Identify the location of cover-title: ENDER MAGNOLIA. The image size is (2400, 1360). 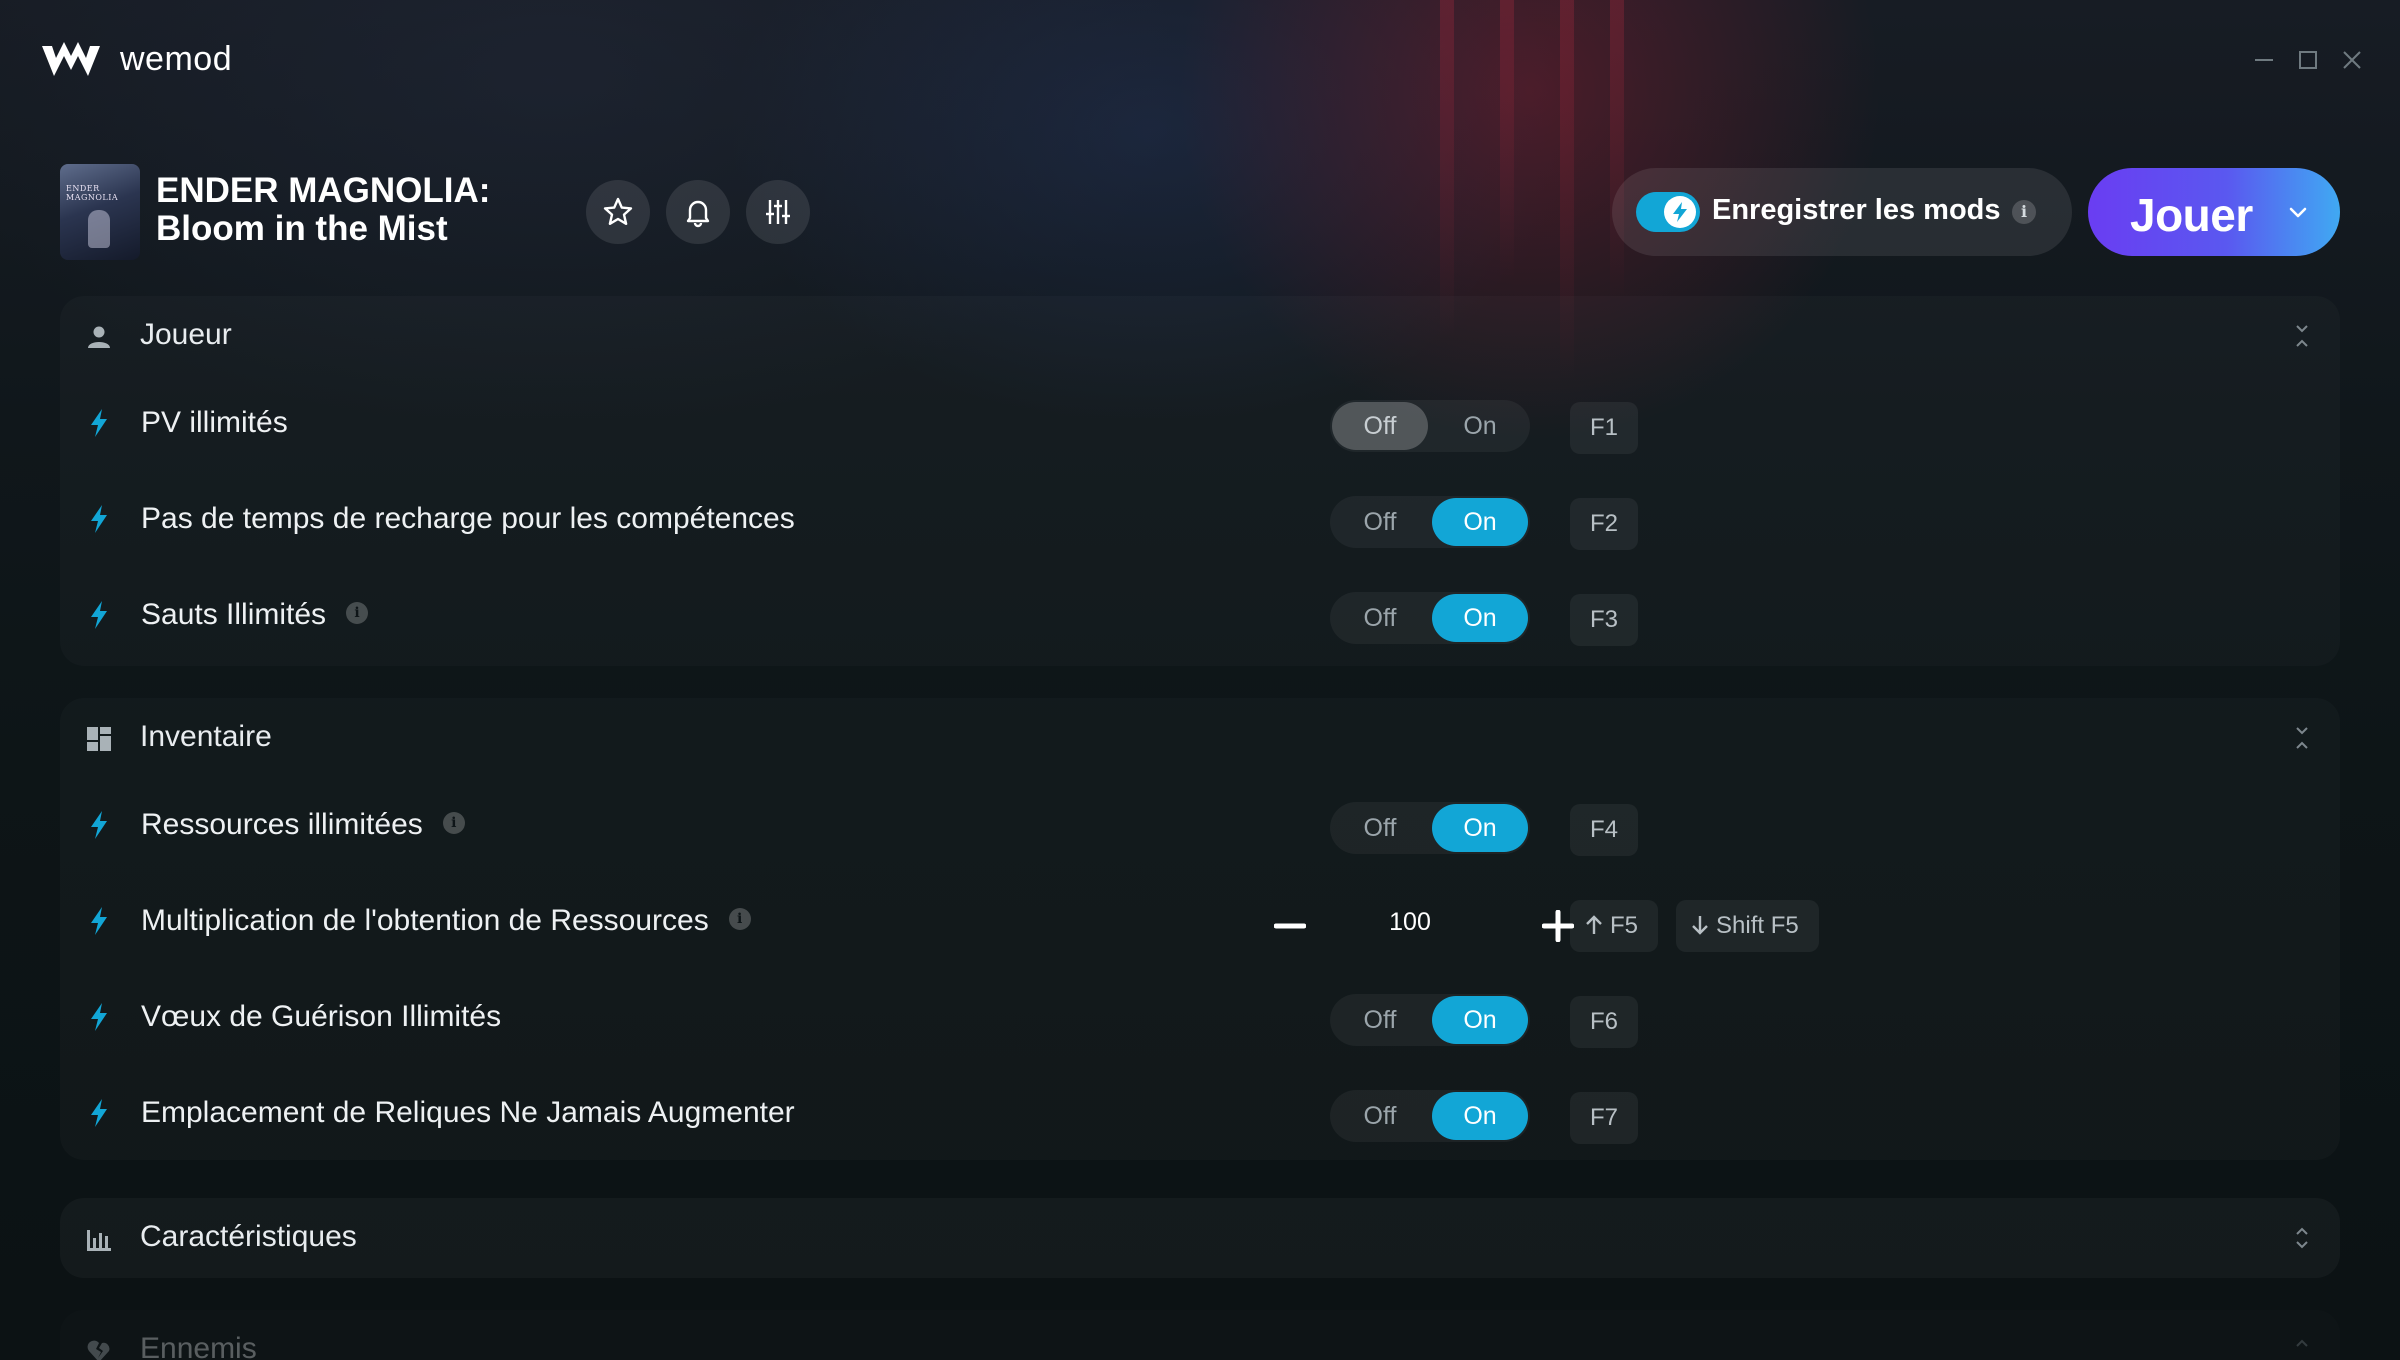
(92, 193).